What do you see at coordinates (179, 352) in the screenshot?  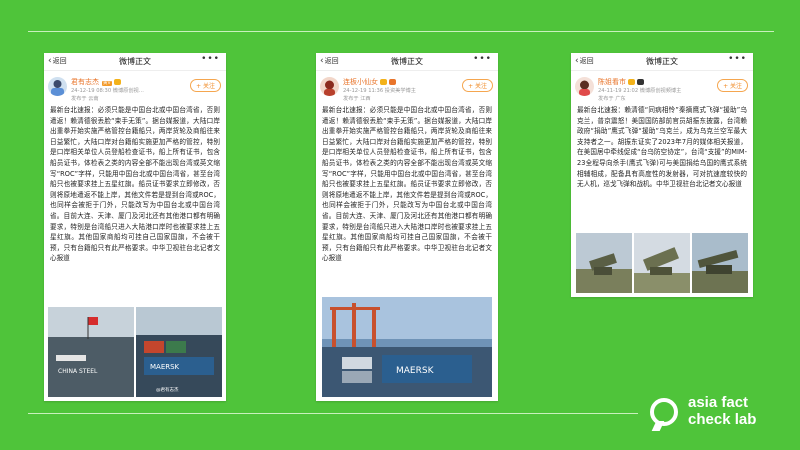 I see `container-ship-photo: MAERSK @君有志杰` at bounding box center [179, 352].